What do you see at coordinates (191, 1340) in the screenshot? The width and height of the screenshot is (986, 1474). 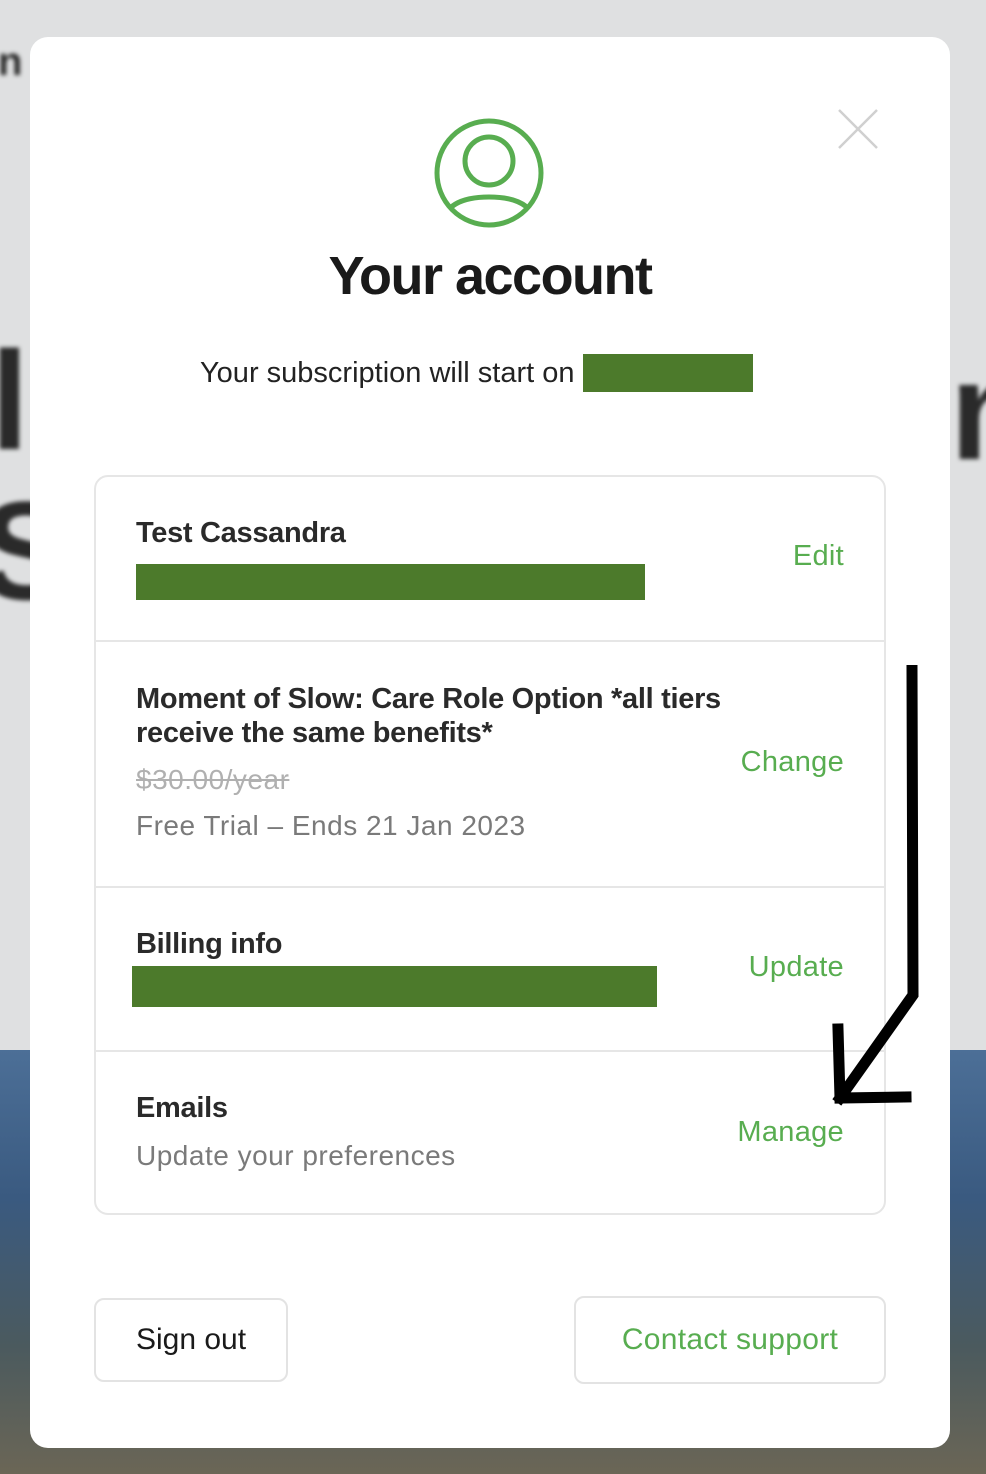 I see `sign-out-button: Sign out` at bounding box center [191, 1340].